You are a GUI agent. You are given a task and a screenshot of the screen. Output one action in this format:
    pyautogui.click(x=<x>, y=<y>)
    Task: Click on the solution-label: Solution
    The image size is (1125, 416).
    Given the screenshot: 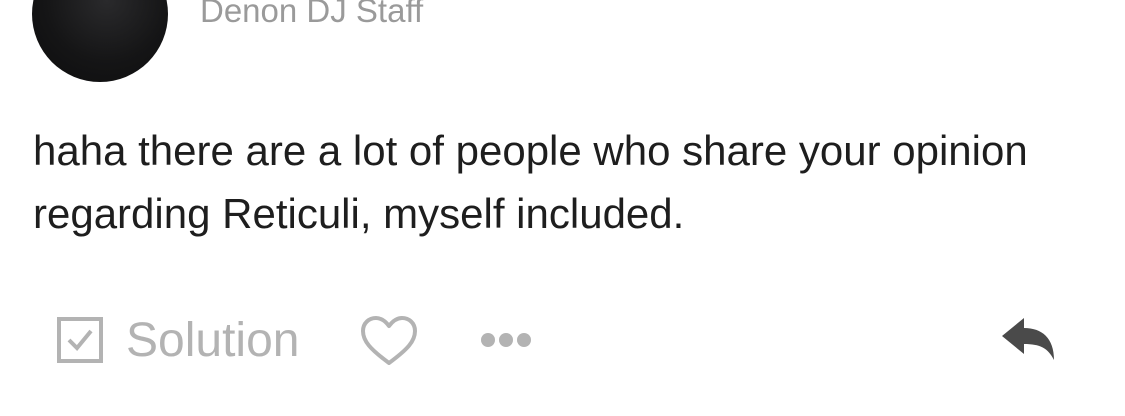 What is the action you would take?
    pyautogui.click(x=213, y=340)
    